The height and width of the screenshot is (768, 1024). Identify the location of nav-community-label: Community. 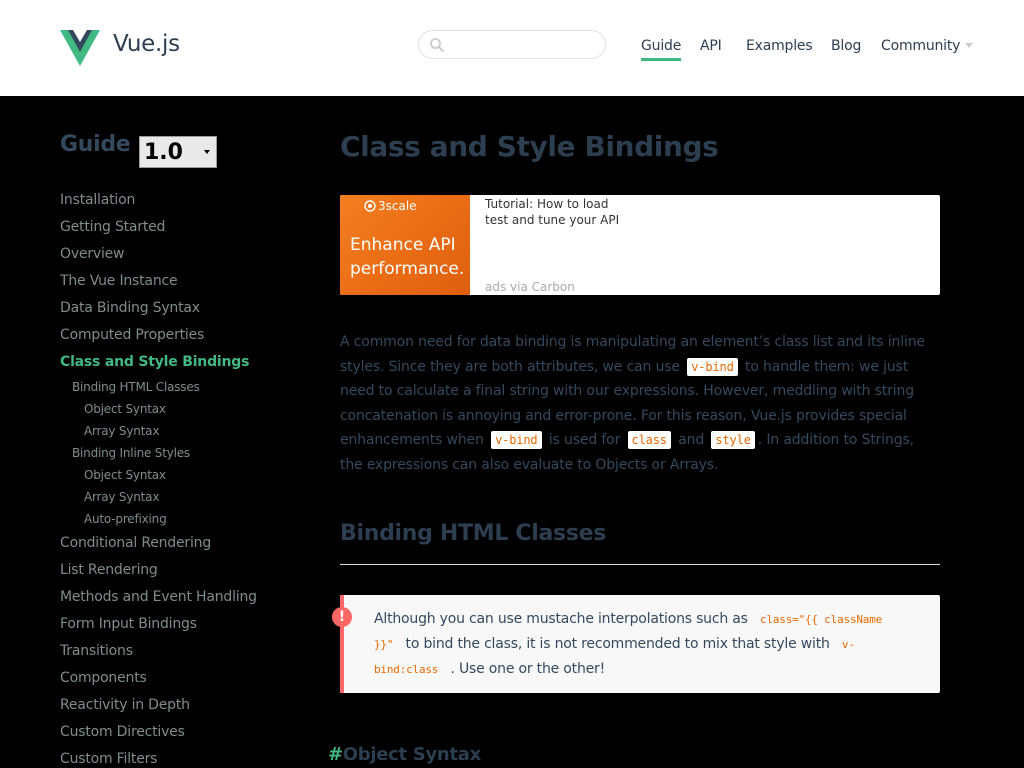
(921, 46).